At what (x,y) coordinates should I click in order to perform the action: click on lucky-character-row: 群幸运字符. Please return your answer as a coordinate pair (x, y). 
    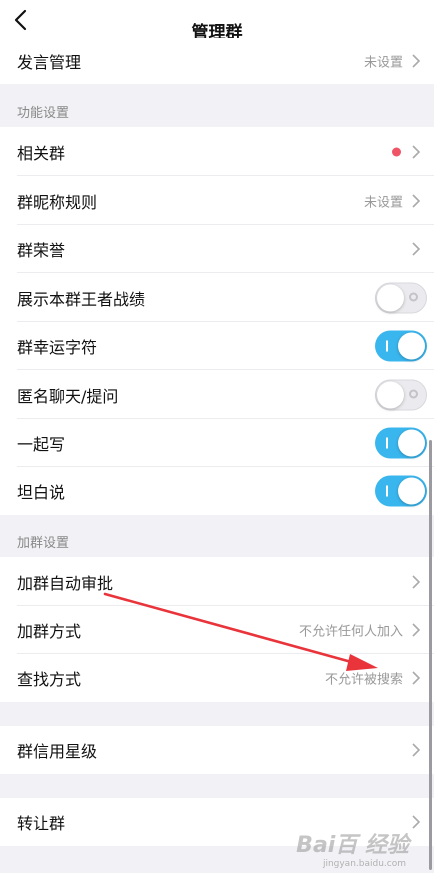
    Looking at the image, I should click on (217, 346).